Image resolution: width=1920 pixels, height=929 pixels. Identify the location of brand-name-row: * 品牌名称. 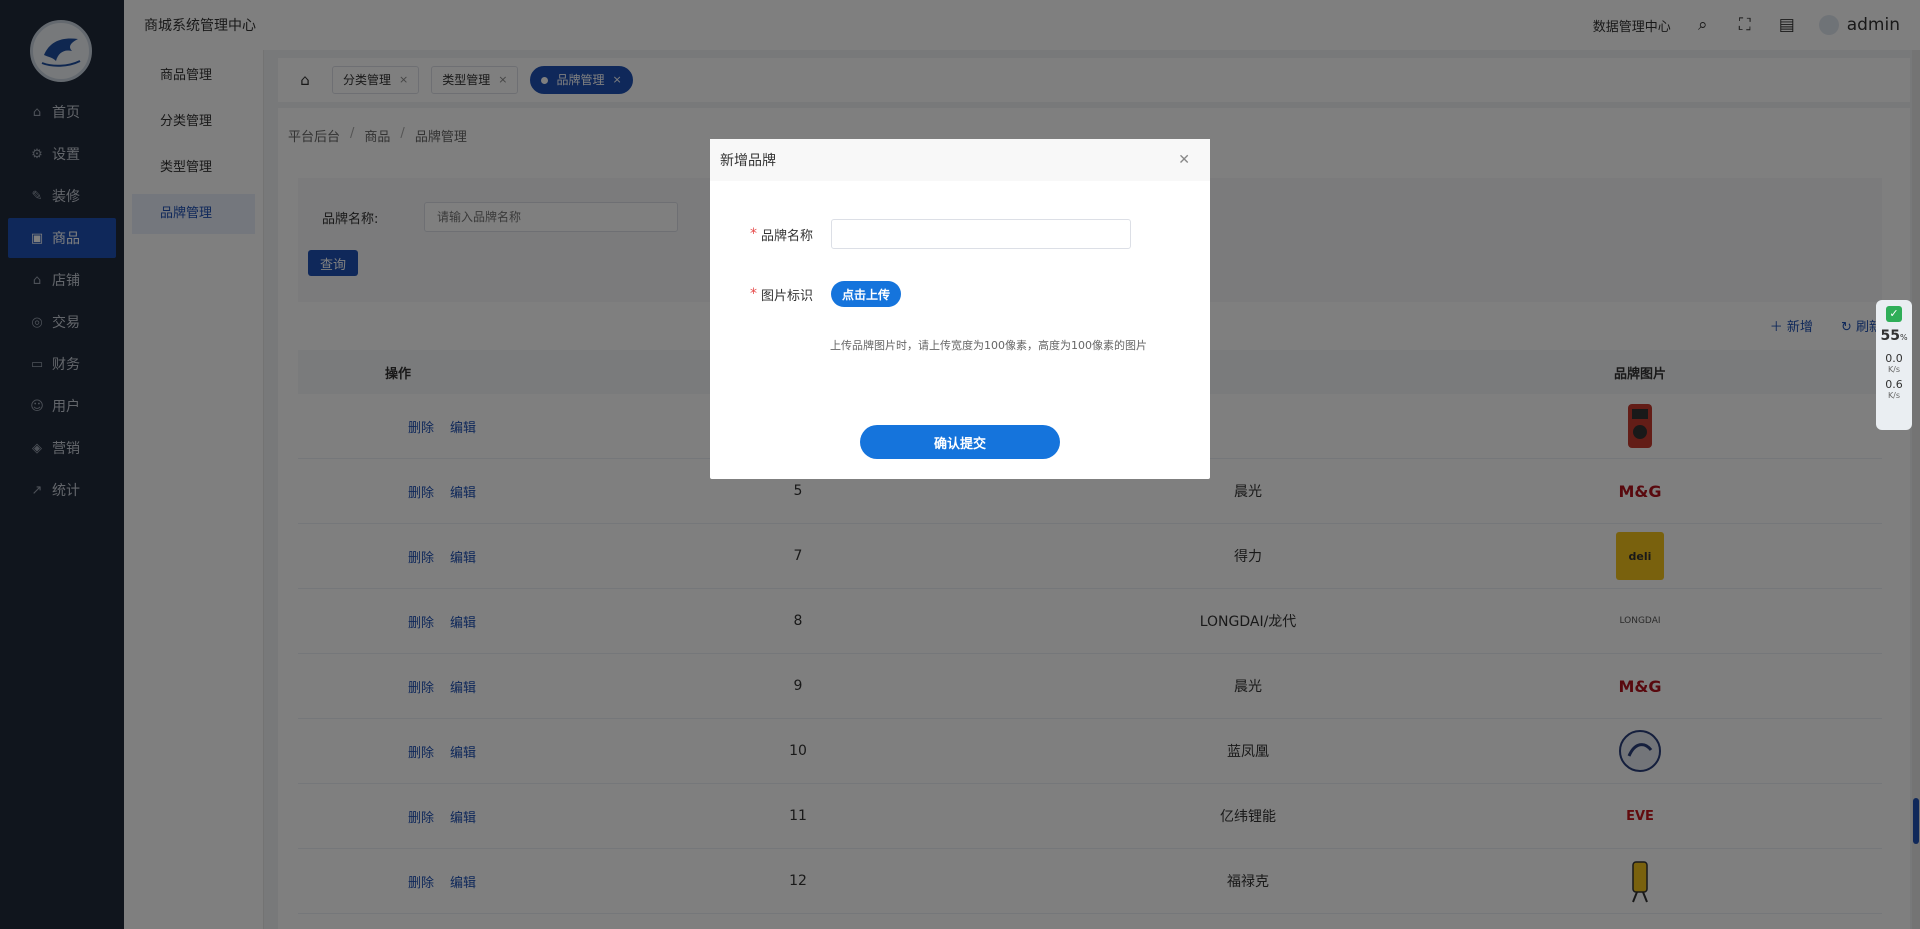
(940, 234).